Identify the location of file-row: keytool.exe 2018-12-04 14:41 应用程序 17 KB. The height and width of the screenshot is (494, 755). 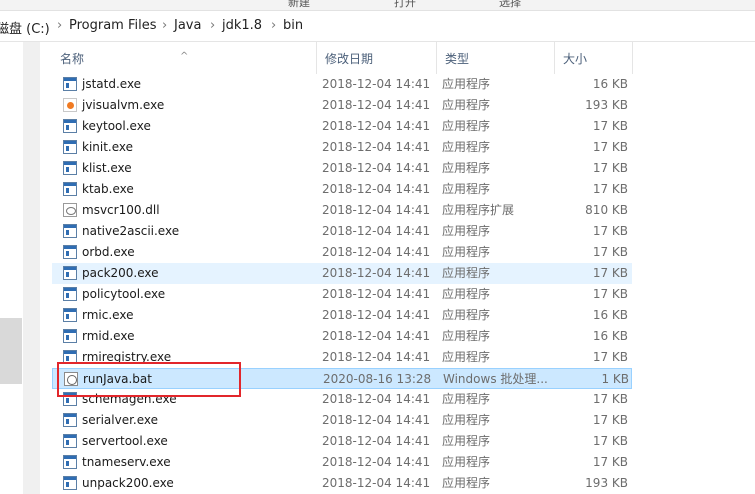
(342, 126).